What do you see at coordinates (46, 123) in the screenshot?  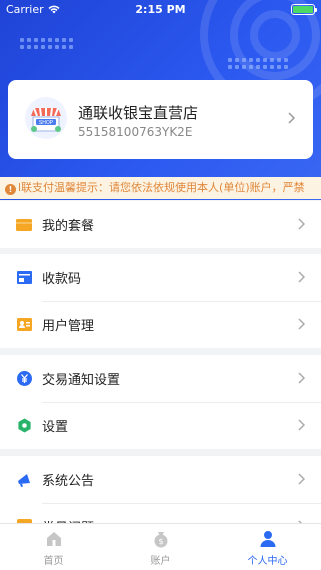 I see `svg-text: SHOP` at bounding box center [46, 123].